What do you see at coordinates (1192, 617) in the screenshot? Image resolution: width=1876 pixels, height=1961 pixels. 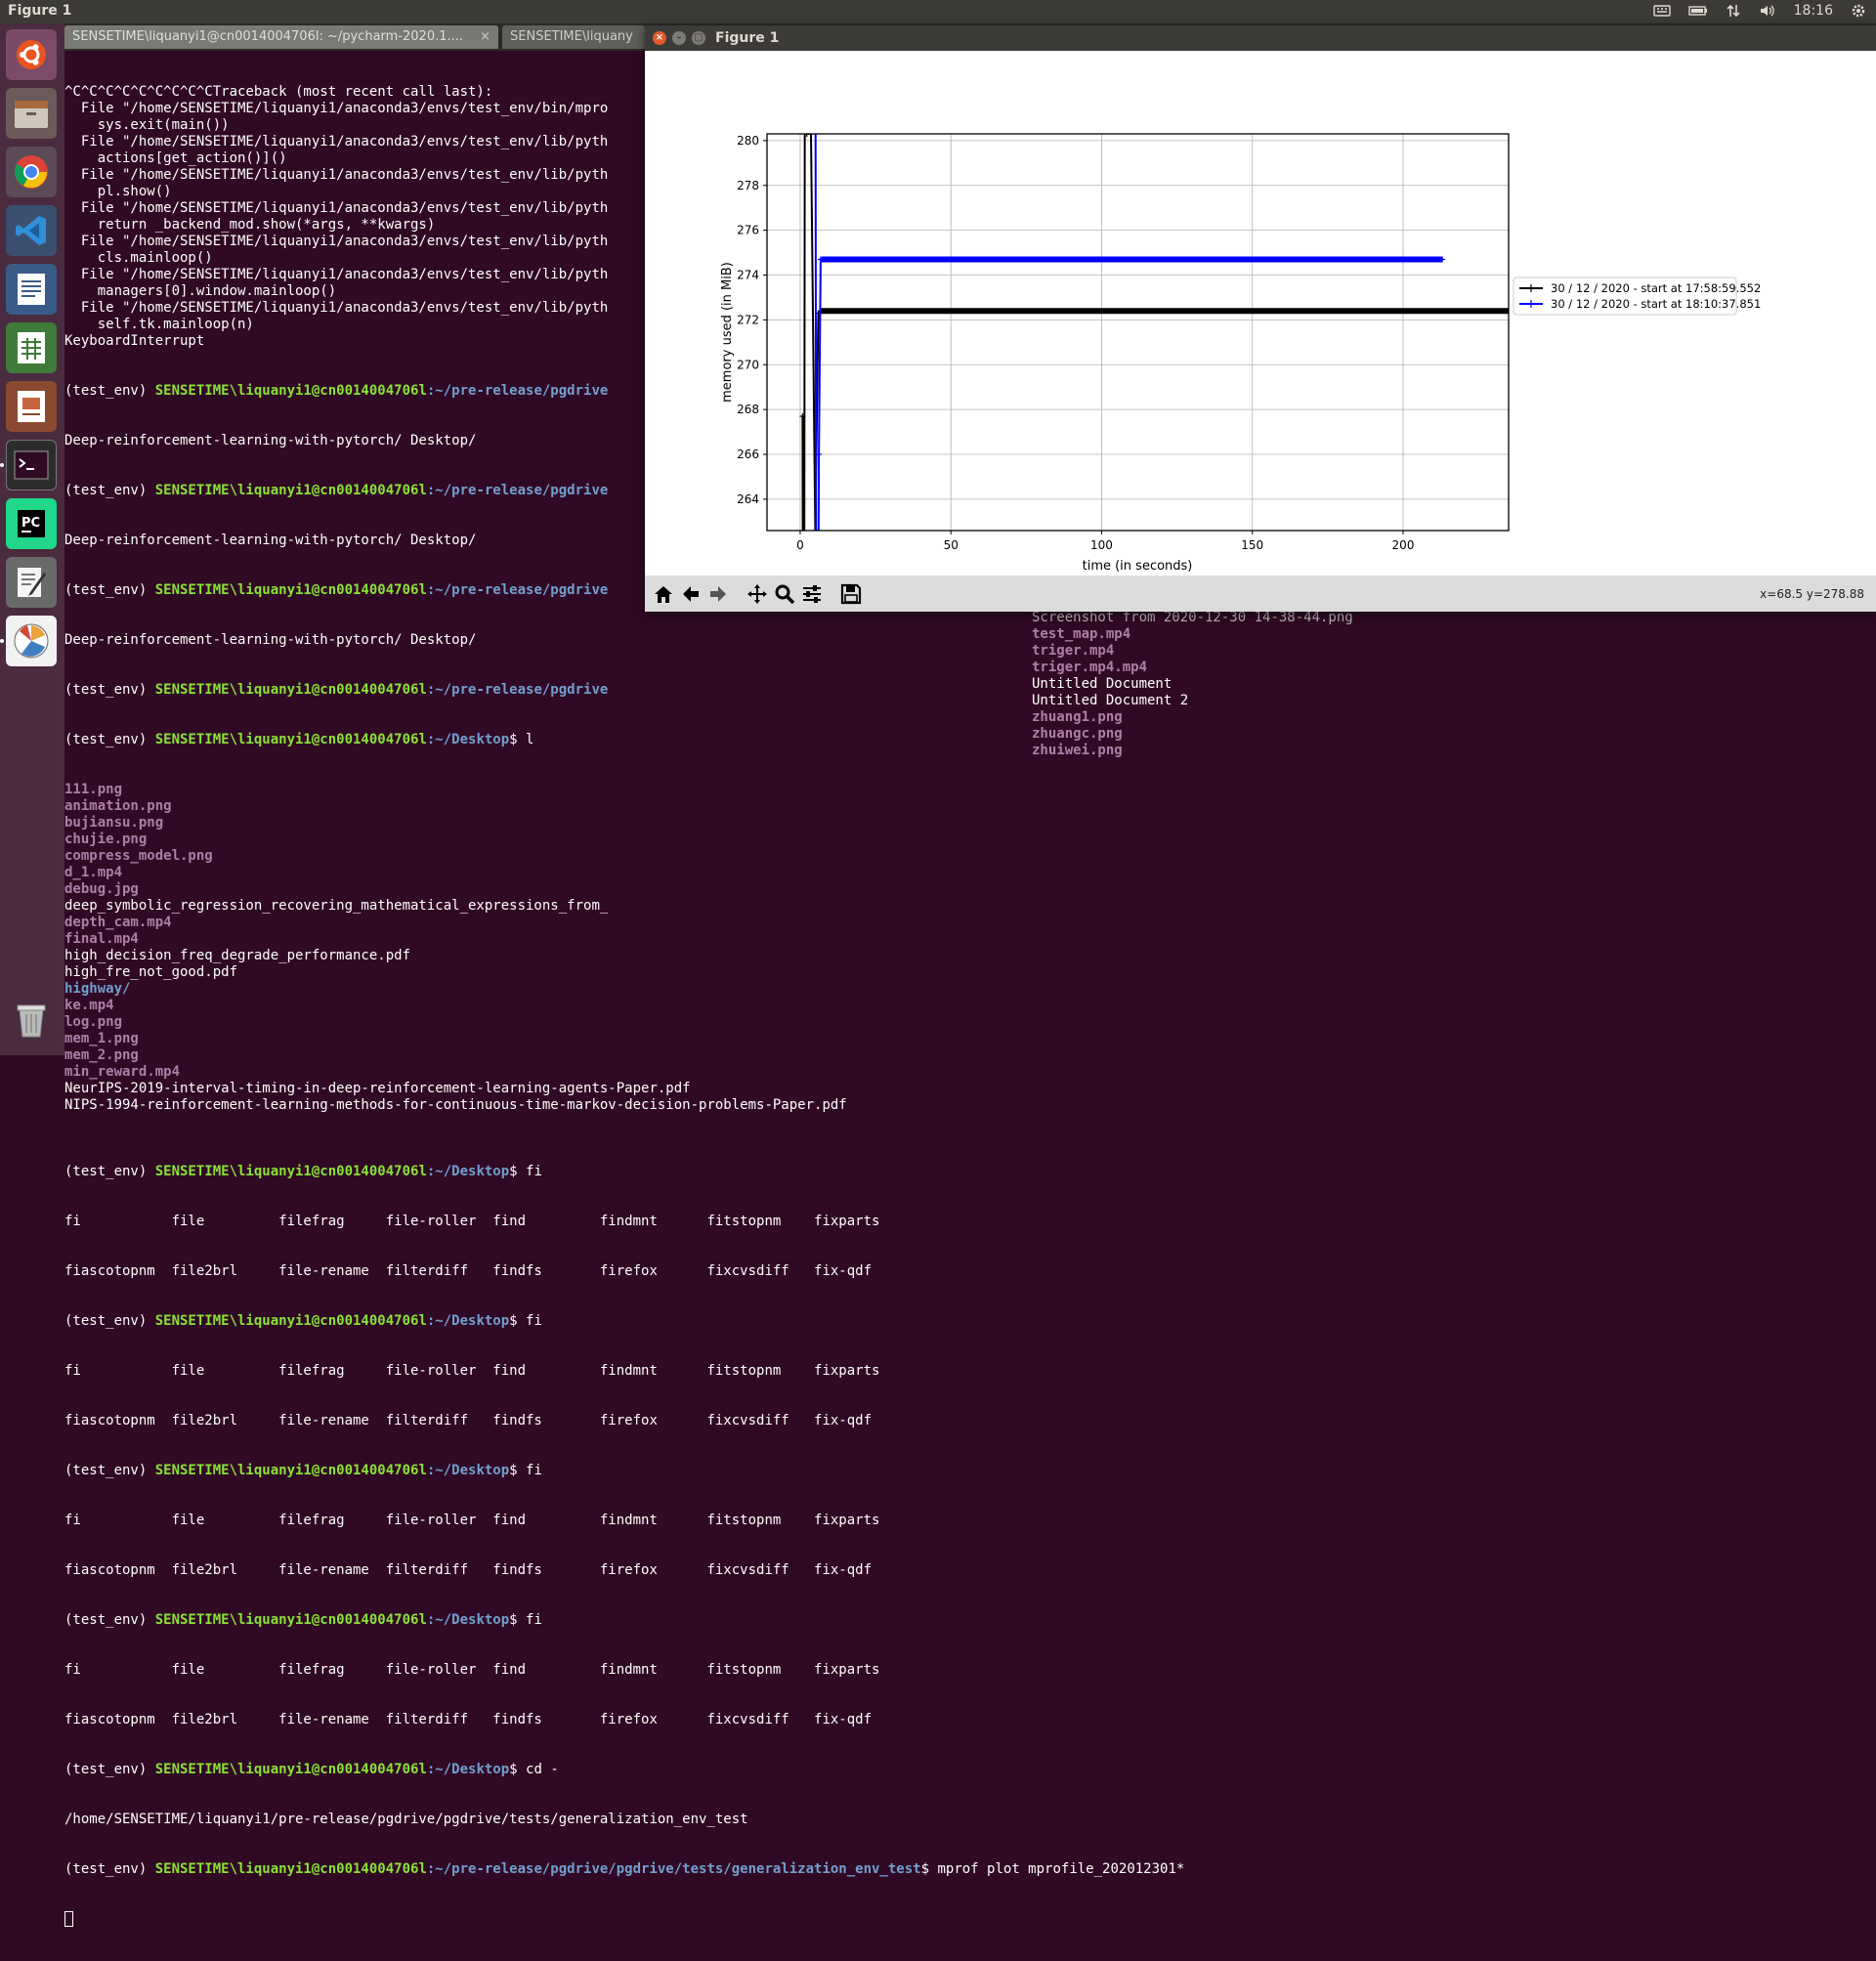 I see `file-entry: Screenshot from 2020-12-30 14-38-44.png` at bounding box center [1192, 617].